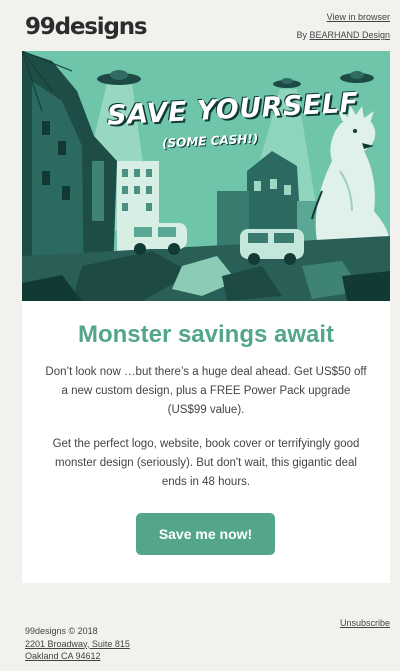 This screenshot has height=671, width=400. What do you see at coordinates (301, 35) in the screenshot?
I see `designer-credit-prefix: By` at bounding box center [301, 35].